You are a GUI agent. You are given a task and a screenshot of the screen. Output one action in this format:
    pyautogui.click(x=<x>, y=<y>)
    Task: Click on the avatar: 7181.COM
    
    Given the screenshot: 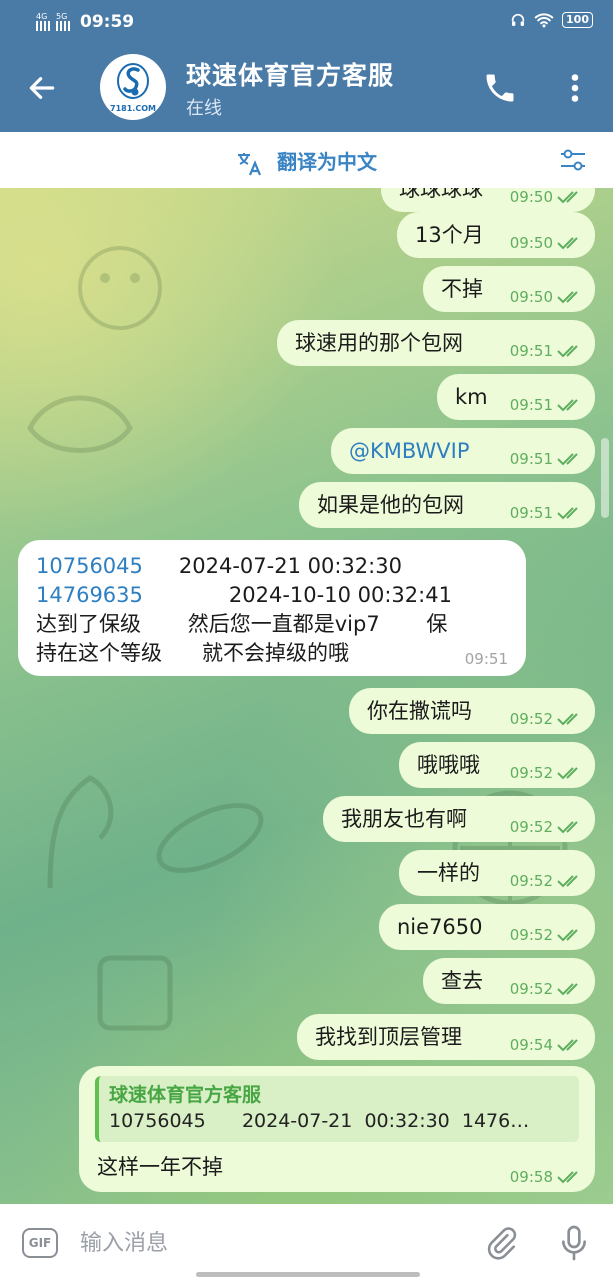 What is the action you would take?
    pyautogui.click(x=133, y=87)
    